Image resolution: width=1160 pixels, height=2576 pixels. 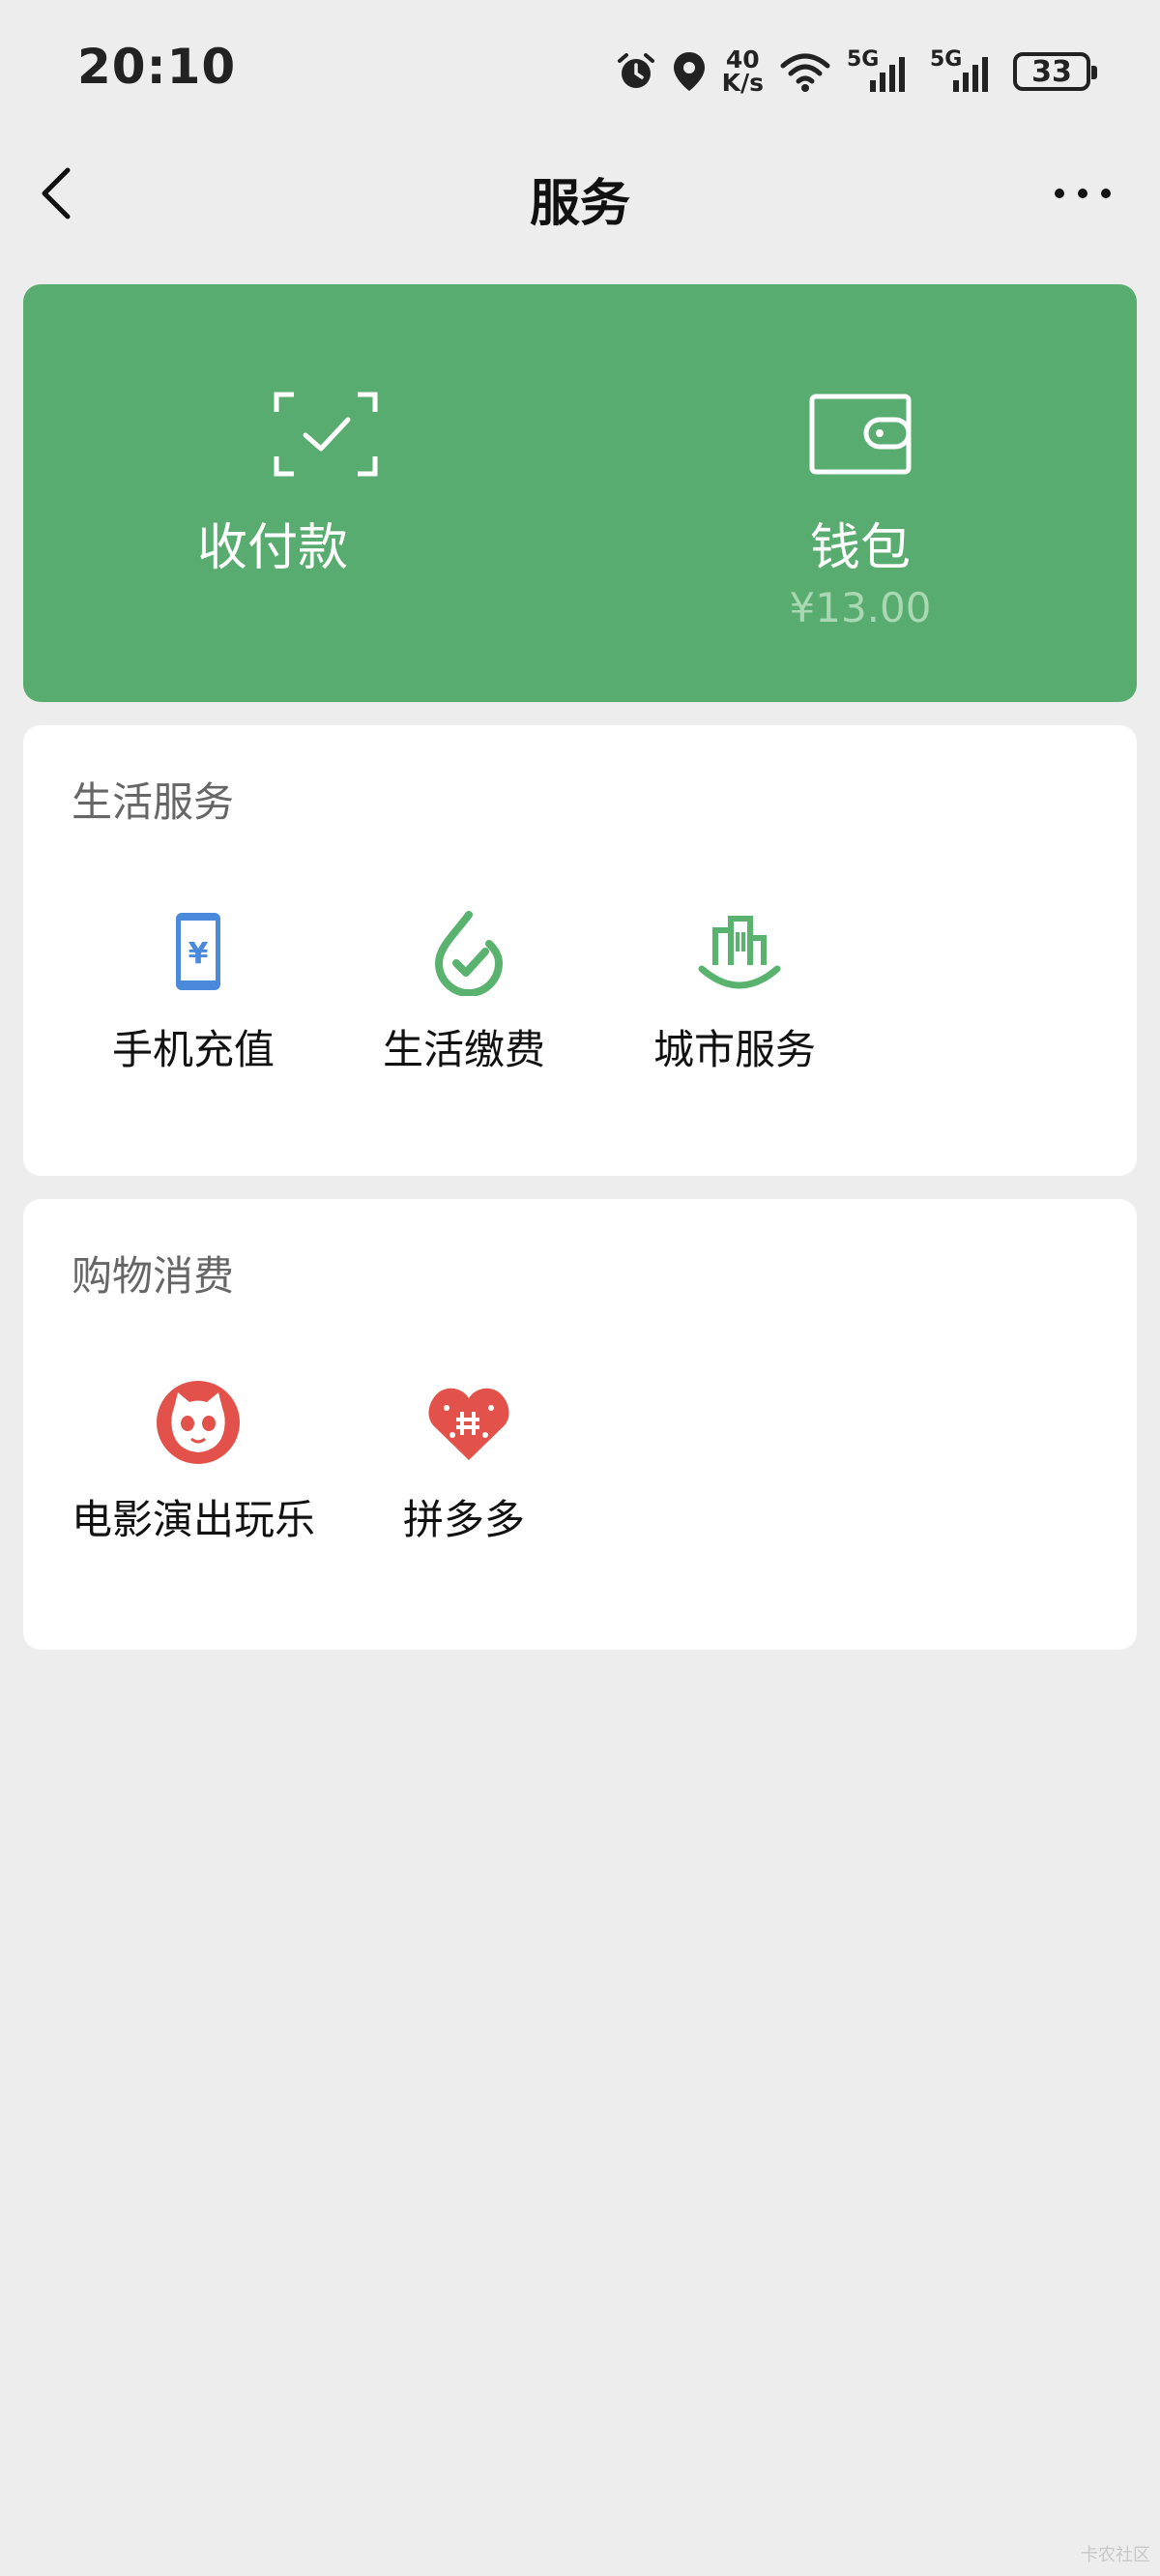 I want to click on phone-recharge-icon: ¥, so click(x=198, y=951).